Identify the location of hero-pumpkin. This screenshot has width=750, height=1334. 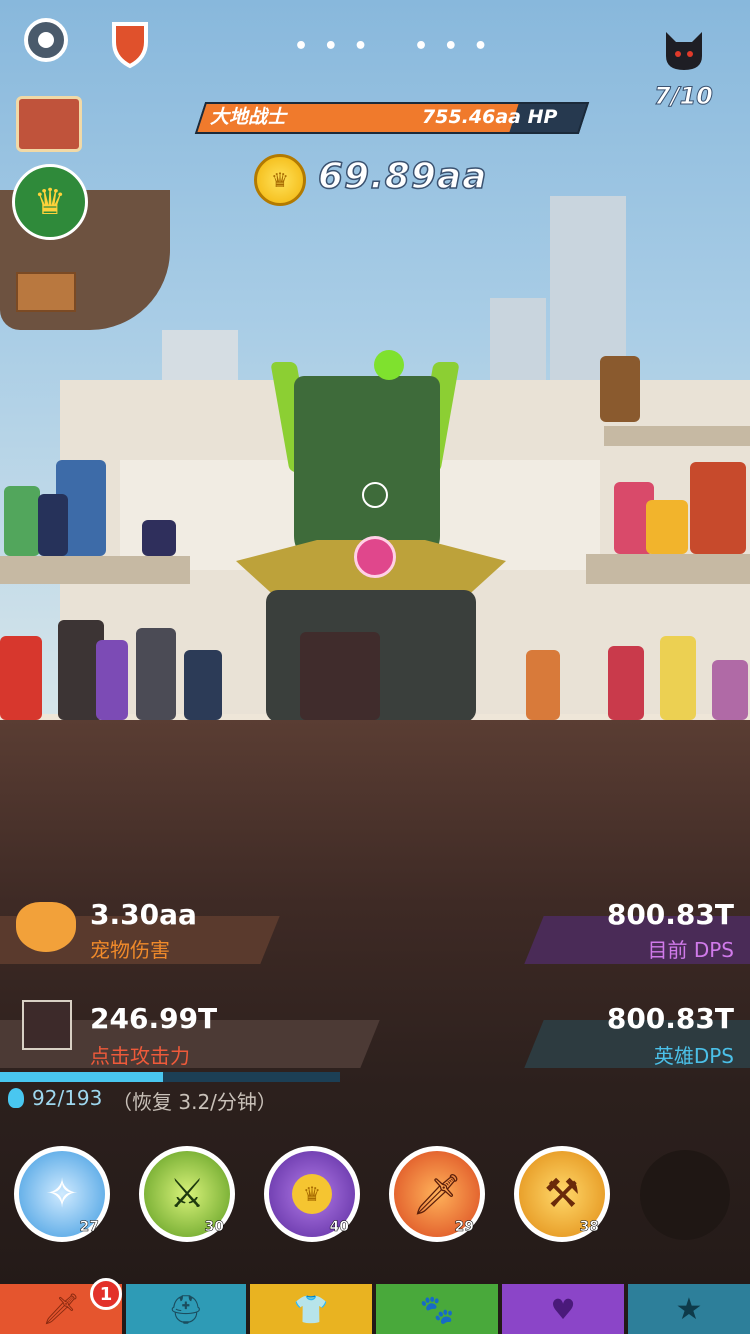
(667, 527).